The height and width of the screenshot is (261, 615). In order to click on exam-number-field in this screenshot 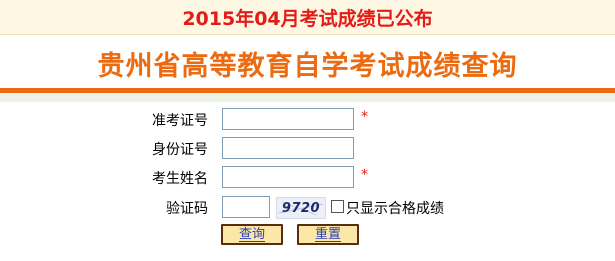, I will do `click(288, 119)`.